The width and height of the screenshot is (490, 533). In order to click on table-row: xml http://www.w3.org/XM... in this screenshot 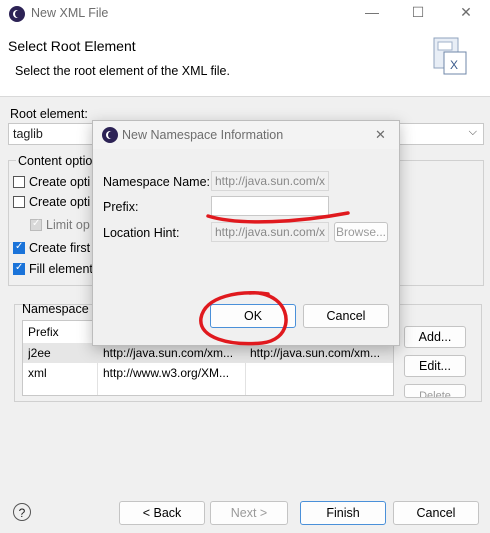, I will do `click(208, 373)`.